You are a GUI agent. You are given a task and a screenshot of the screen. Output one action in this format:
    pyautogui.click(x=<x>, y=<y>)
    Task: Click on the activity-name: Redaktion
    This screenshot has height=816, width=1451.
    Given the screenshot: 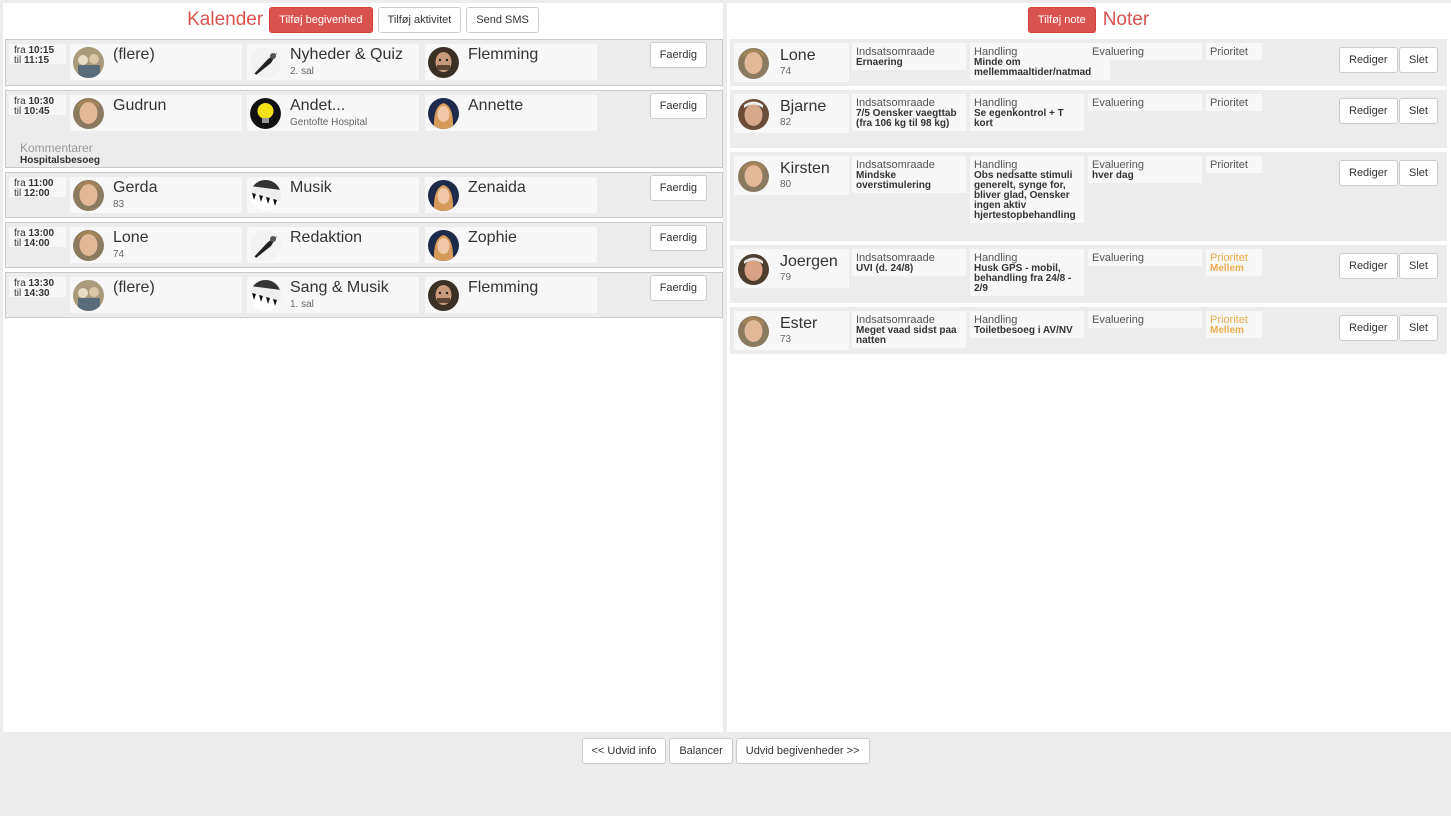 What is the action you would take?
    pyautogui.click(x=326, y=237)
    